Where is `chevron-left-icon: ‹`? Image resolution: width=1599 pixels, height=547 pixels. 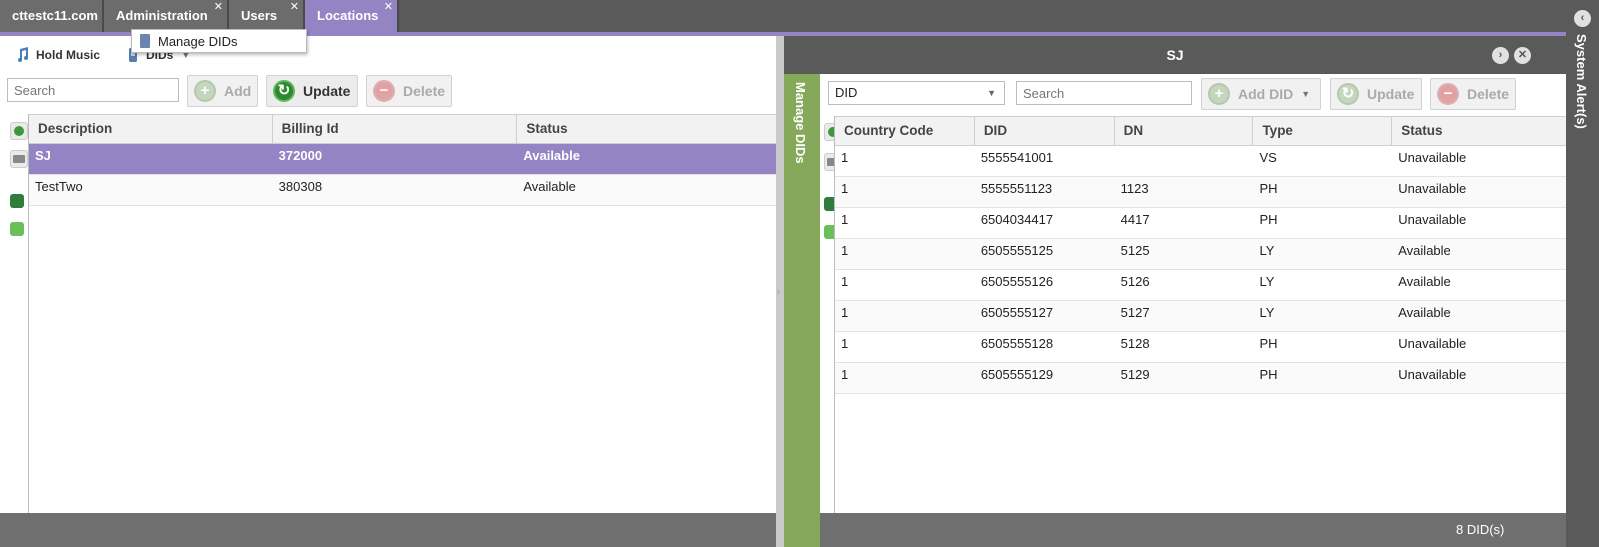
chevron-left-icon: ‹ is located at coordinates (1582, 18).